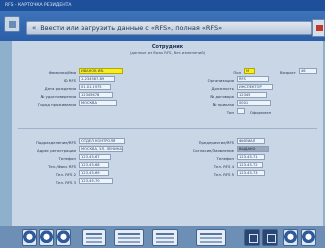  Describe the element at coordinates (270, 237) in the screenshot. I see `window-2-icon` at that location.